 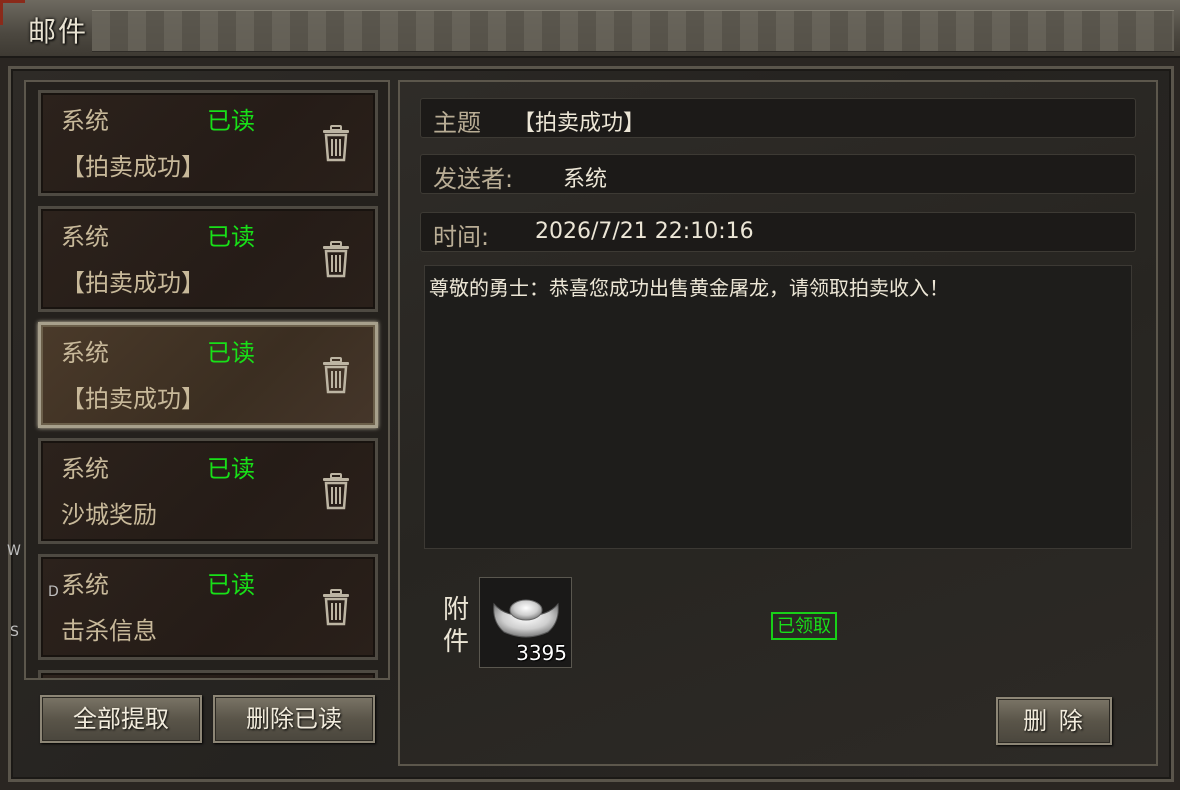 I want to click on attachment-slot: 3395, so click(x=525, y=622).